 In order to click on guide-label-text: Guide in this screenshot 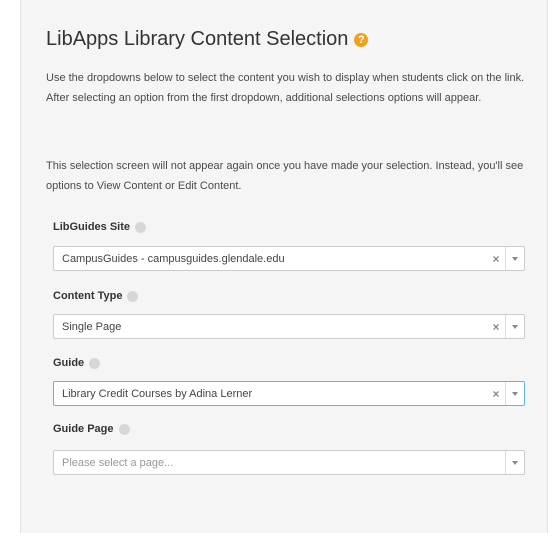, I will do `click(69, 363)`.